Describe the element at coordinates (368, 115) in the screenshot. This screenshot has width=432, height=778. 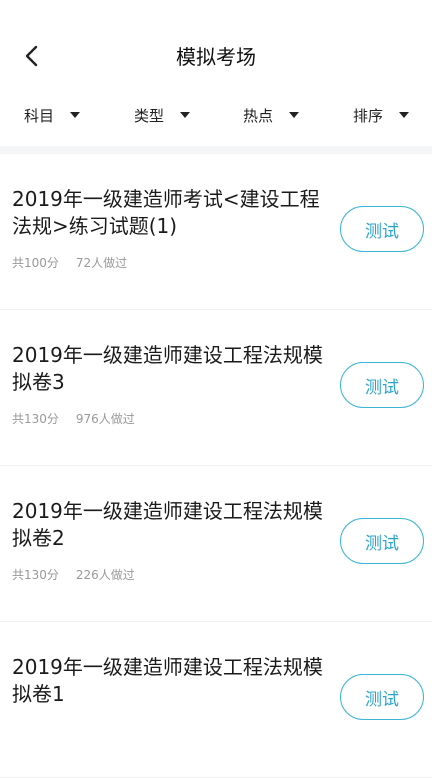
I see `filter-label: 排序` at that location.